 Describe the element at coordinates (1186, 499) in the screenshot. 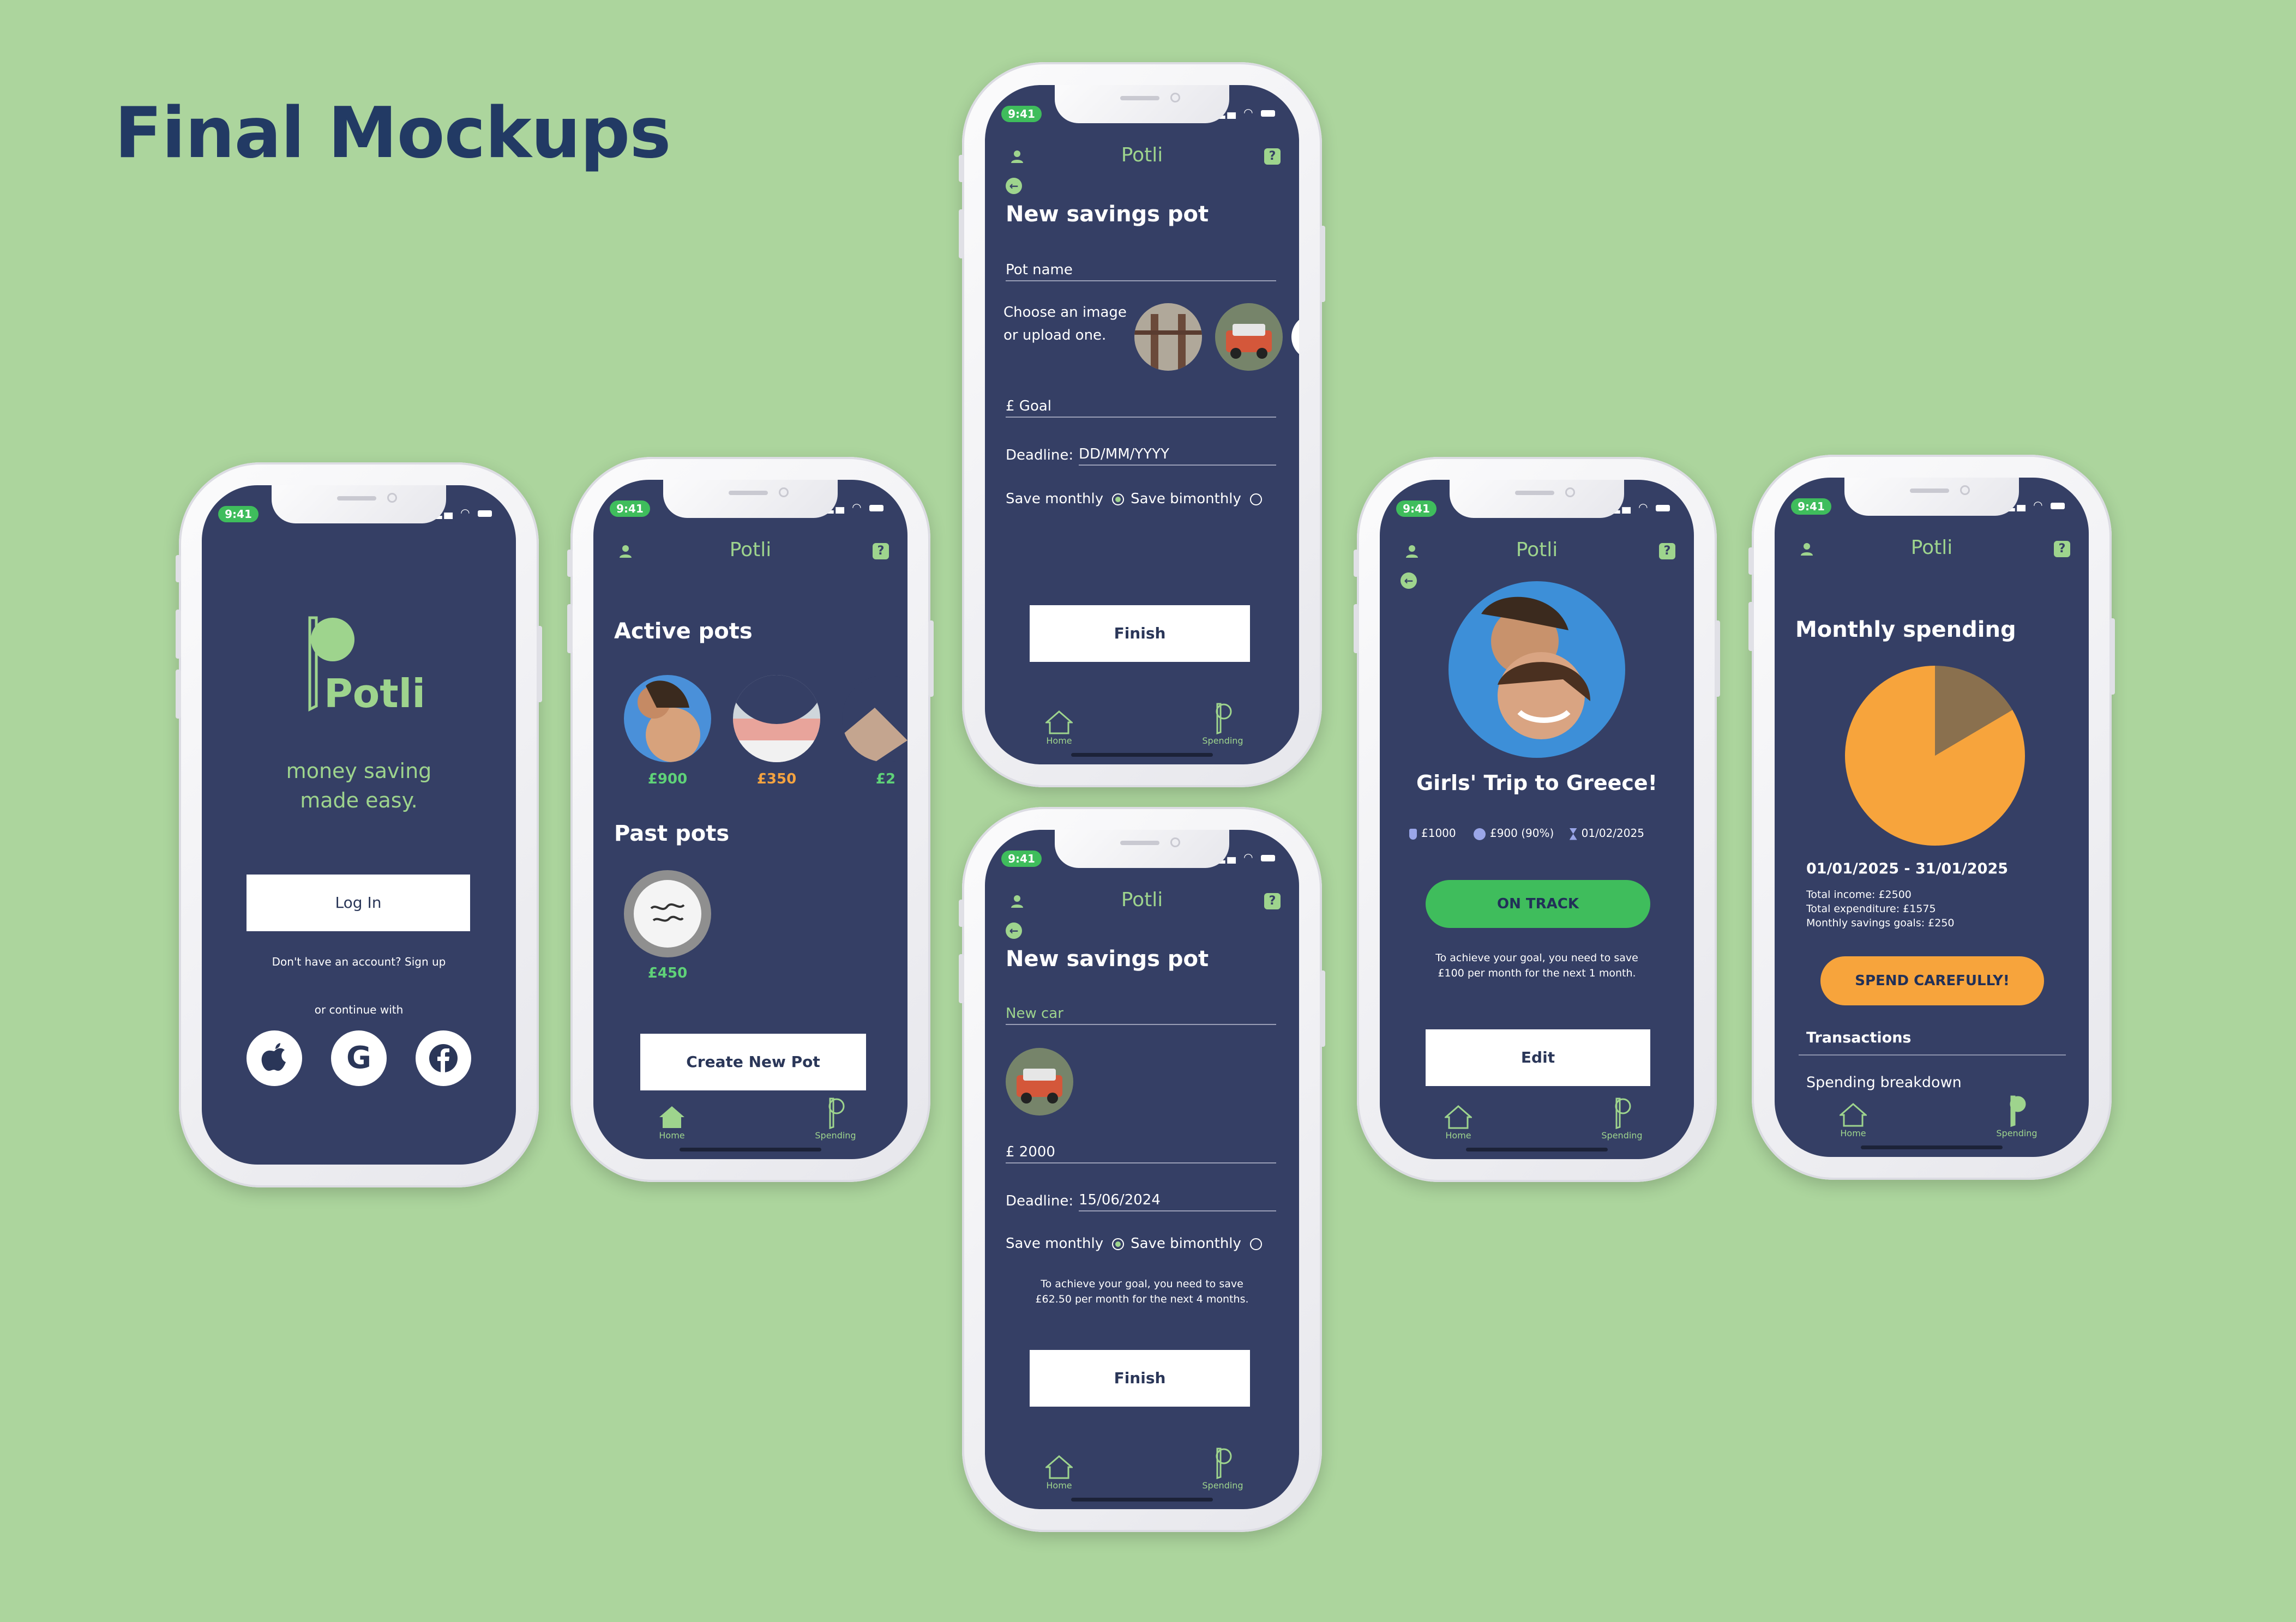

I see `save-bimonthly-label: Save bimonthly` at that location.